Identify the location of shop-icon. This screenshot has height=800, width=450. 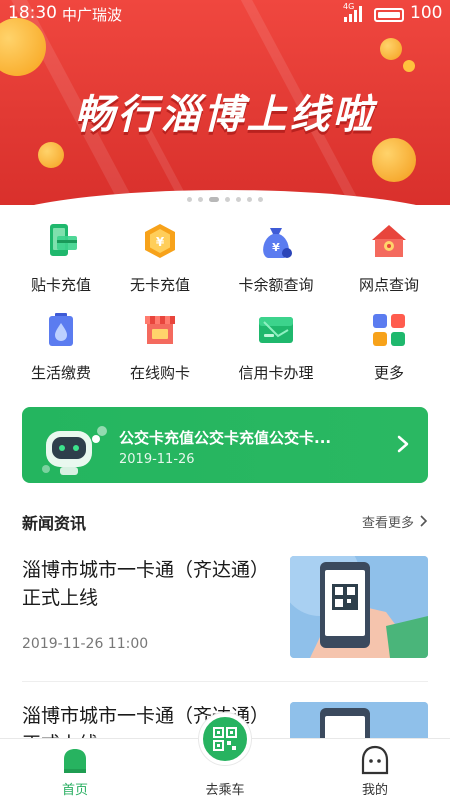
(160, 330).